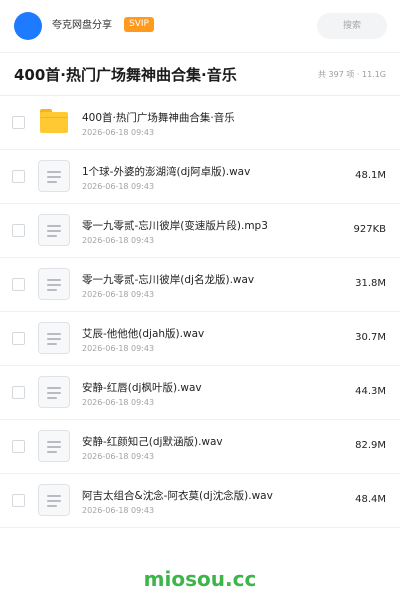  Describe the element at coordinates (142, 388) in the screenshot. I see `file-name: 安静-红唇(dj枫叶版).wav` at that location.